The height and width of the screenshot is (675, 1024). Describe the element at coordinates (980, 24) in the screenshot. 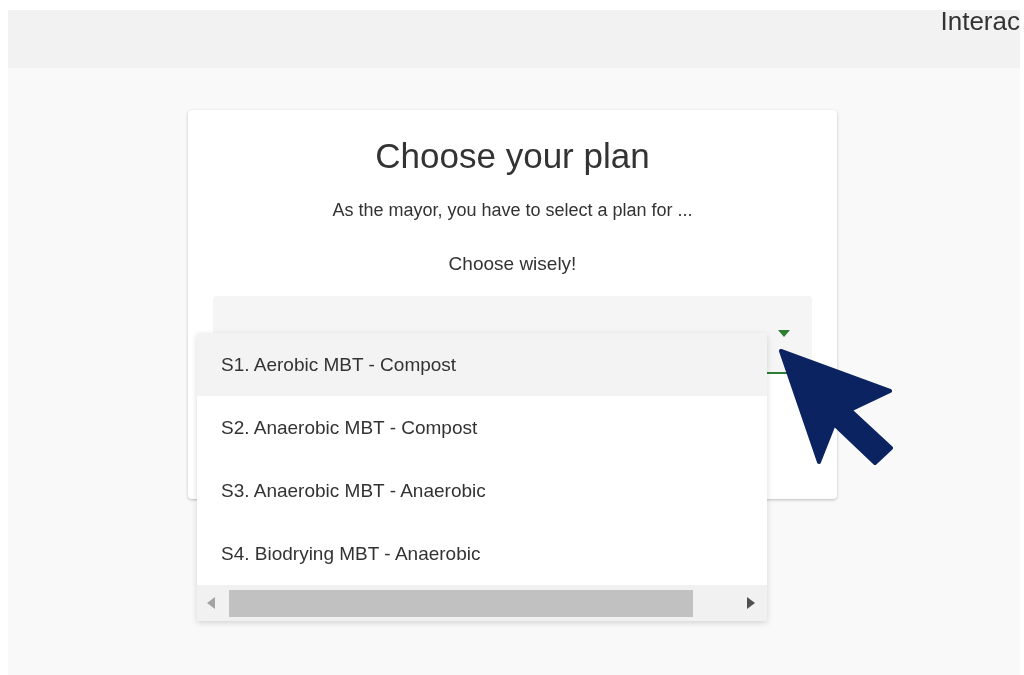

I see `header-title: Interac` at that location.